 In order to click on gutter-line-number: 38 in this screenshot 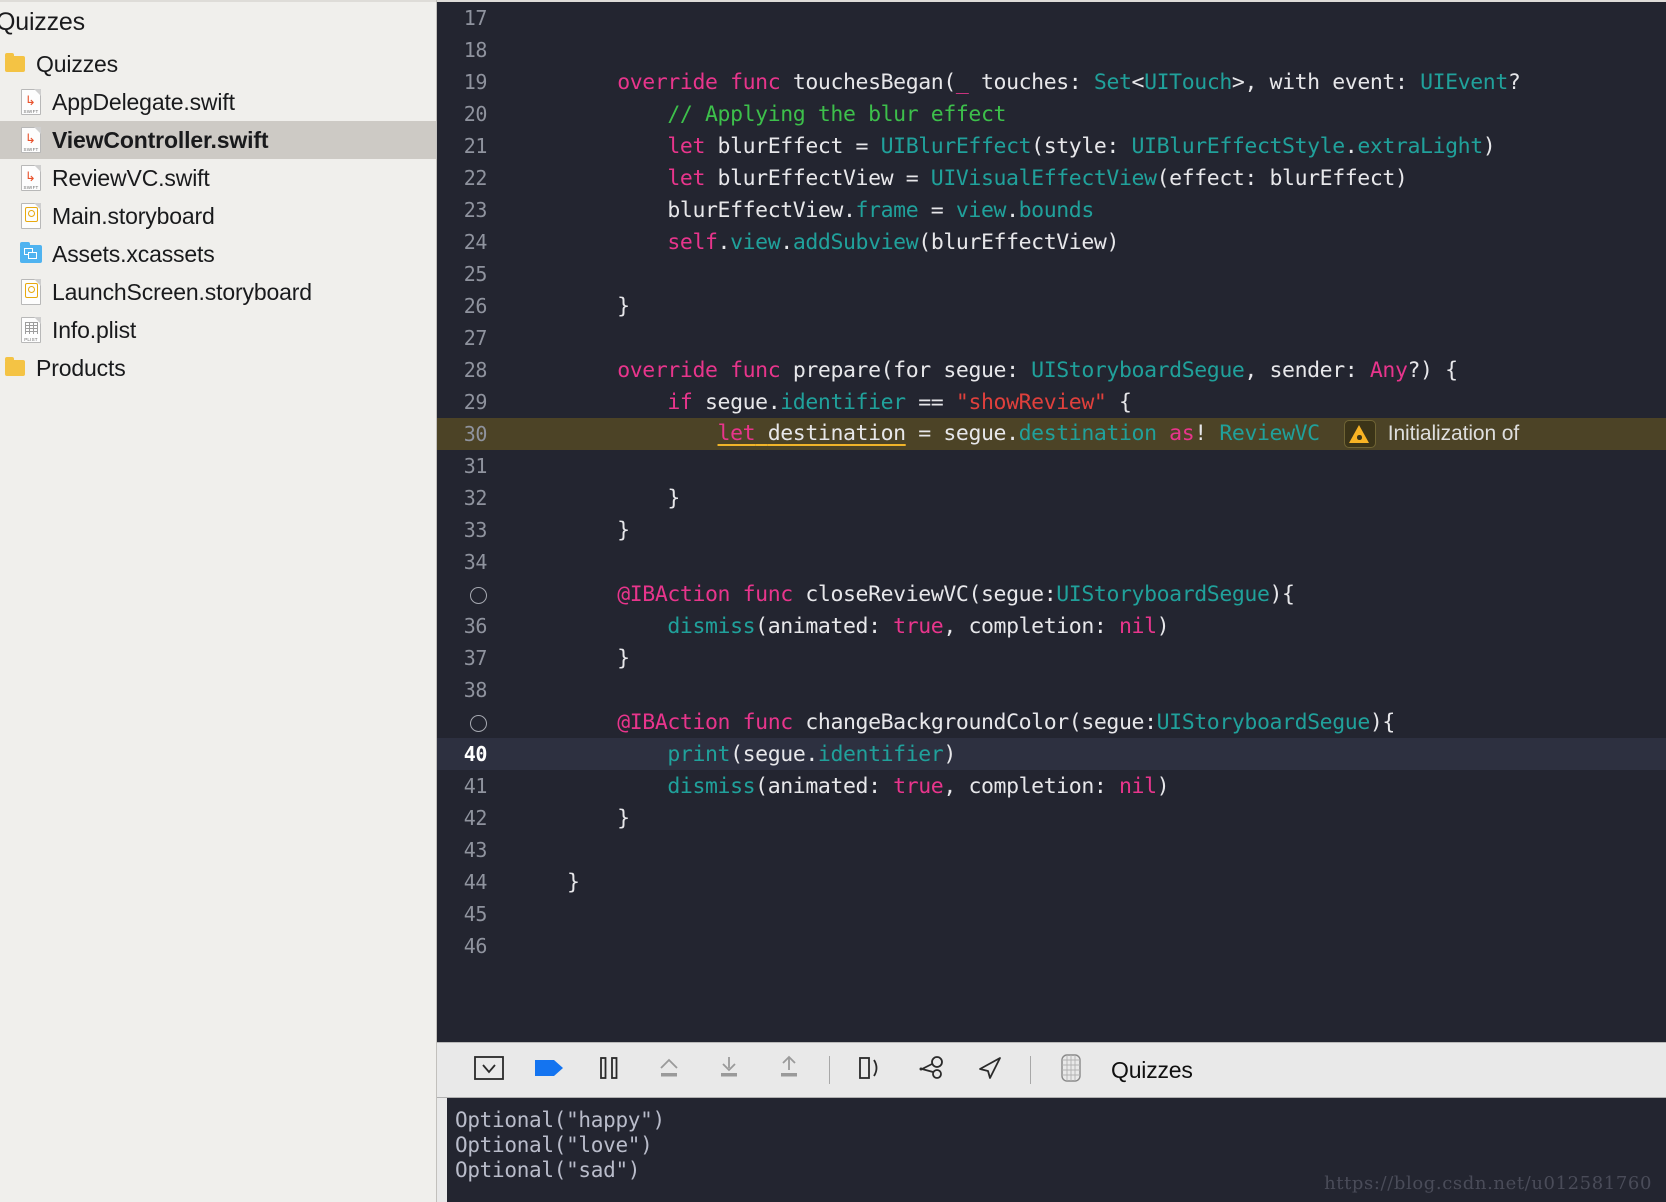, I will do `click(469, 690)`.